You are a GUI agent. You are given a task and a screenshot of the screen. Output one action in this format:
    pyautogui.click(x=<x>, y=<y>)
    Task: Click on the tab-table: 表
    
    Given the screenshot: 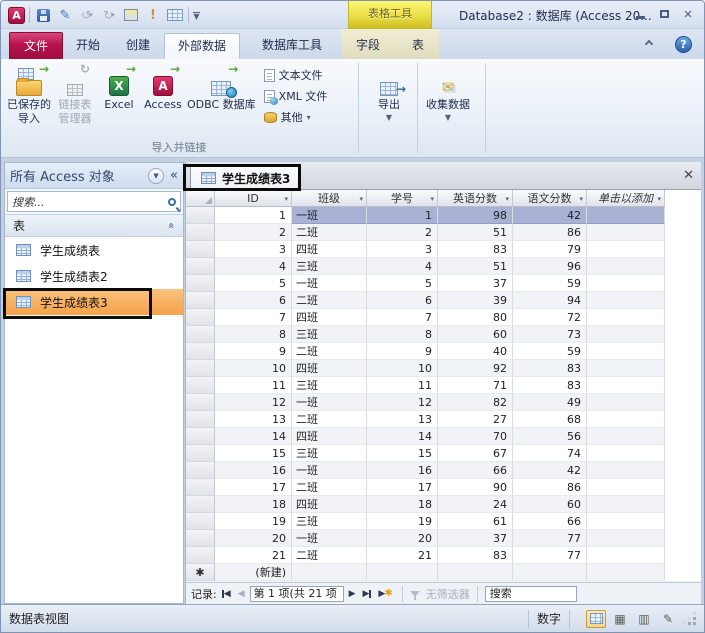 What is the action you would take?
    pyautogui.click(x=418, y=46)
    